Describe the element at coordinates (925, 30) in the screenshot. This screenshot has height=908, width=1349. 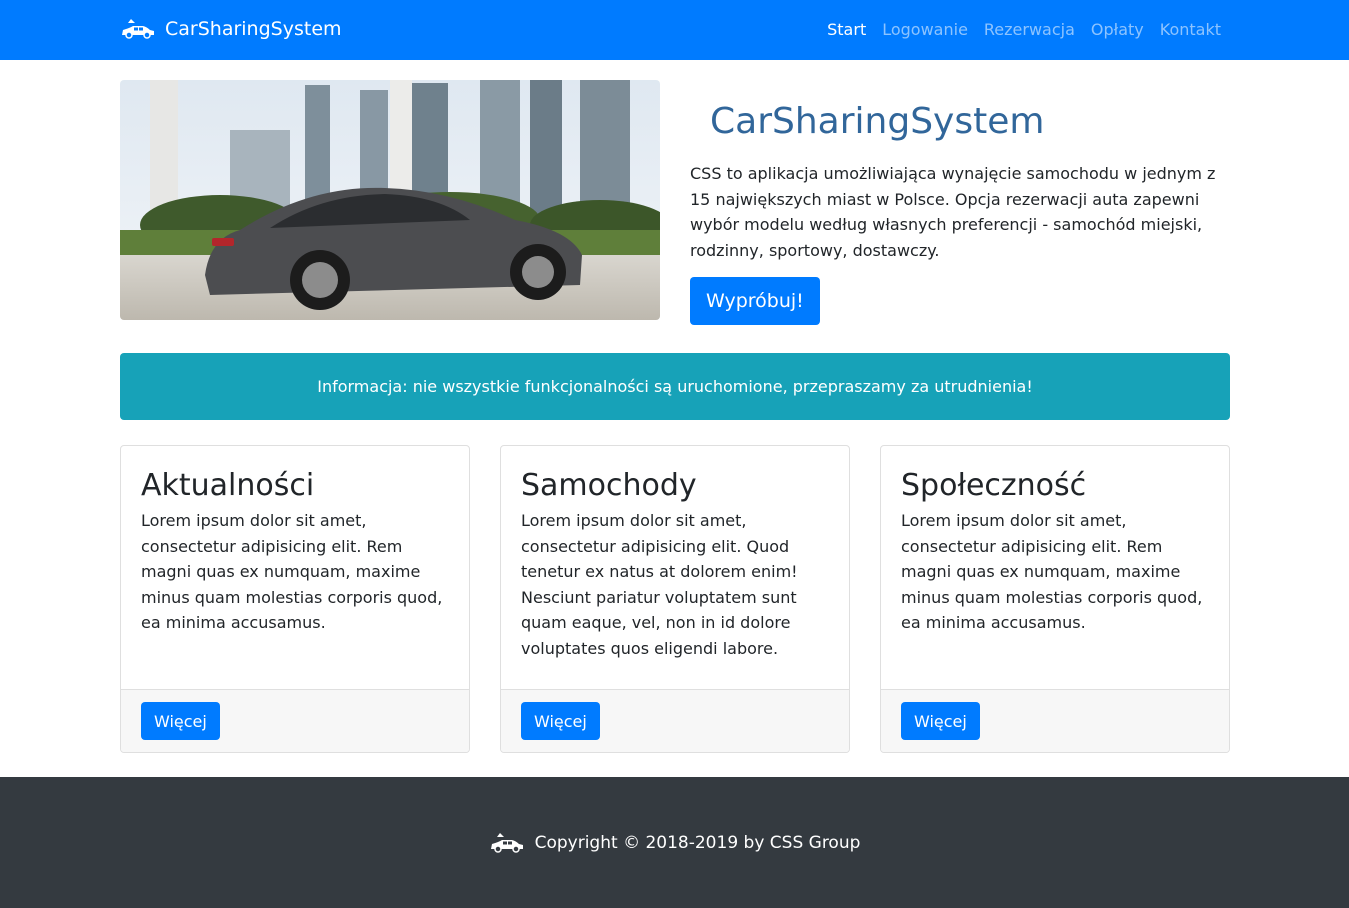
I see `nav-link-logowanie: Logowanie` at that location.